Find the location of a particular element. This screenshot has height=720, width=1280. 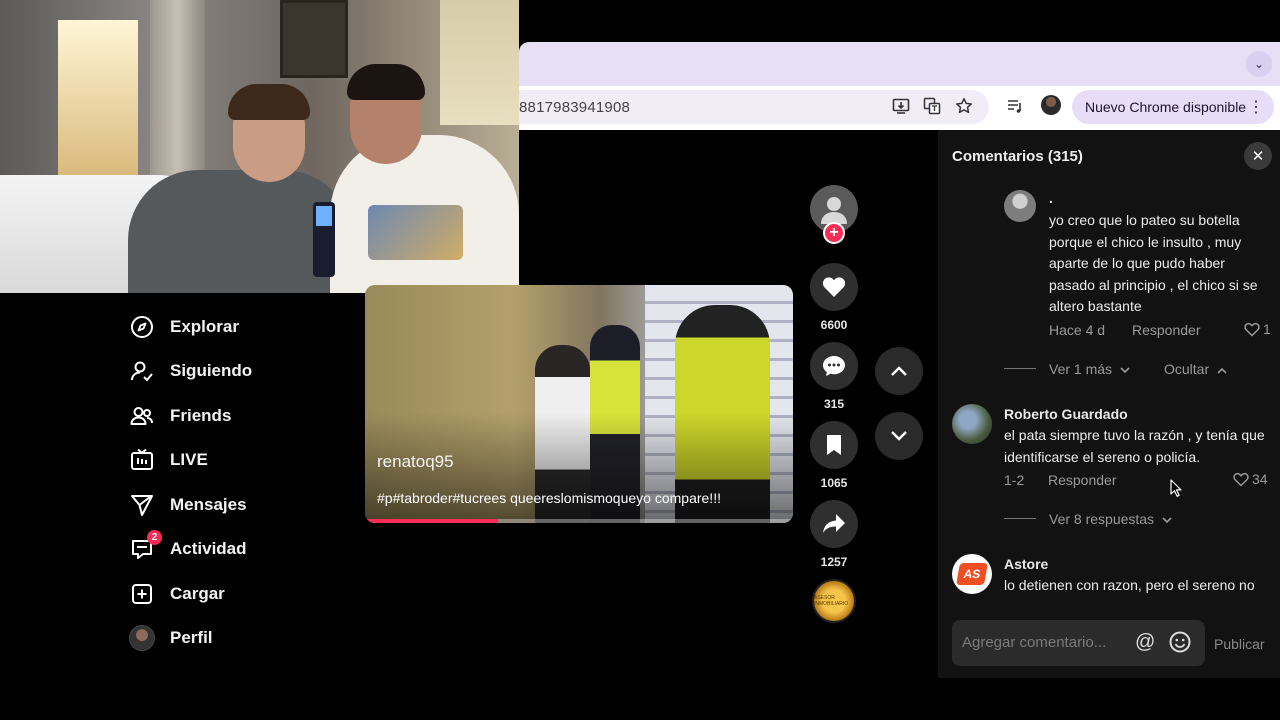

background-window is located at coordinates (479, 62).